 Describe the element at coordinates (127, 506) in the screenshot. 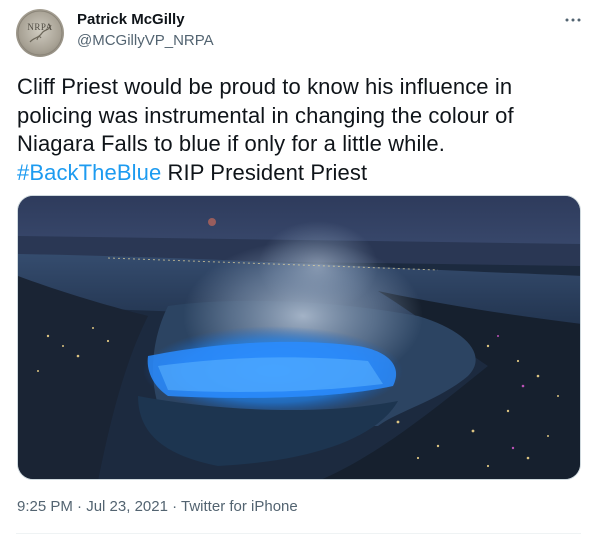

I see `tweet-date: Jul 23, 2021` at that location.